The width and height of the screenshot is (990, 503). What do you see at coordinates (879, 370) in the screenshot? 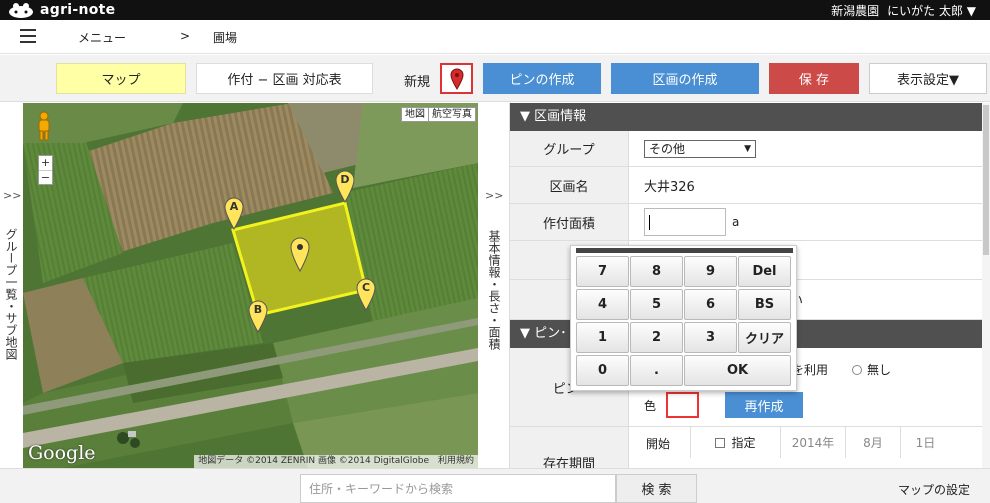
I see `none-radio-label: 無し` at bounding box center [879, 370].